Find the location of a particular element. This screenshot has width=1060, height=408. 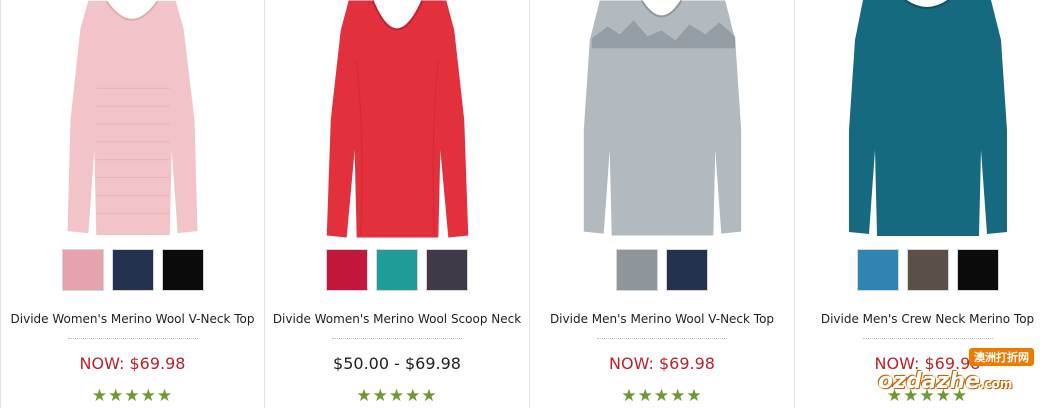

product-name: Divide Women's Merino Wool Scoop Neck is located at coordinates (397, 319).